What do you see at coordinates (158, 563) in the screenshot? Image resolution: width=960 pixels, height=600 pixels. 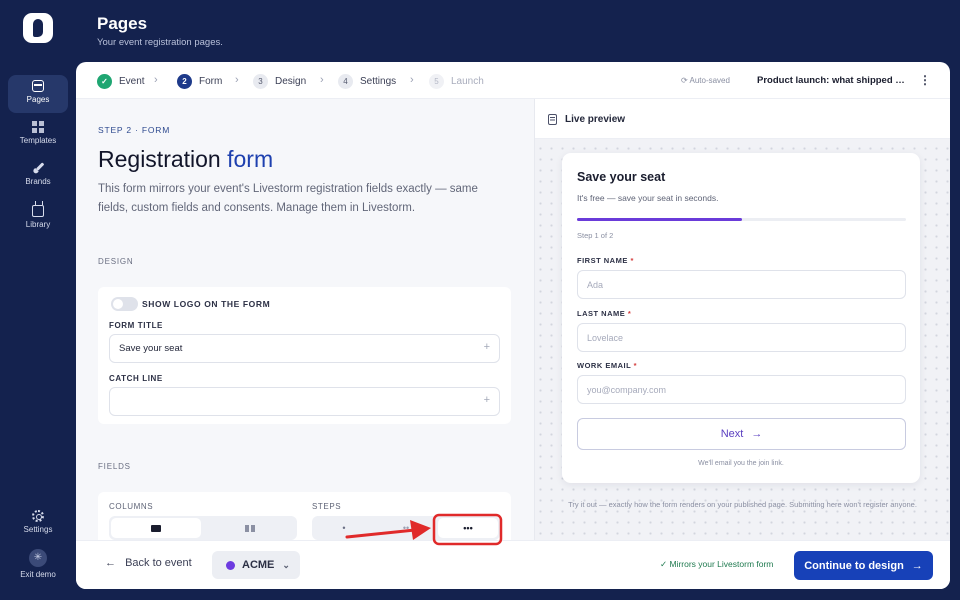 I see `back-label: Back to event` at bounding box center [158, 563].